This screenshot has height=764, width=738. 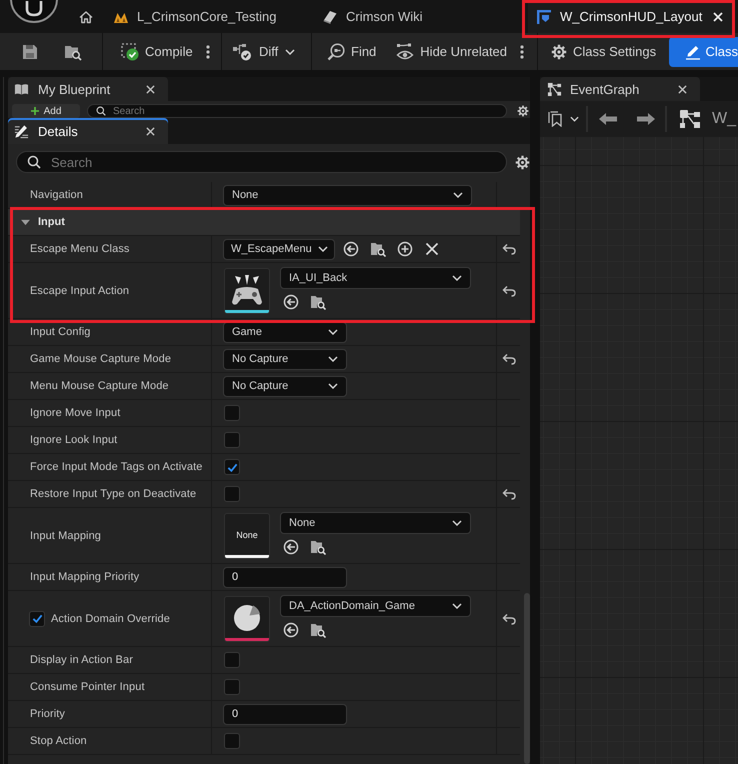 I want to click on pie-chart-icon, so click(x=247, y=617).